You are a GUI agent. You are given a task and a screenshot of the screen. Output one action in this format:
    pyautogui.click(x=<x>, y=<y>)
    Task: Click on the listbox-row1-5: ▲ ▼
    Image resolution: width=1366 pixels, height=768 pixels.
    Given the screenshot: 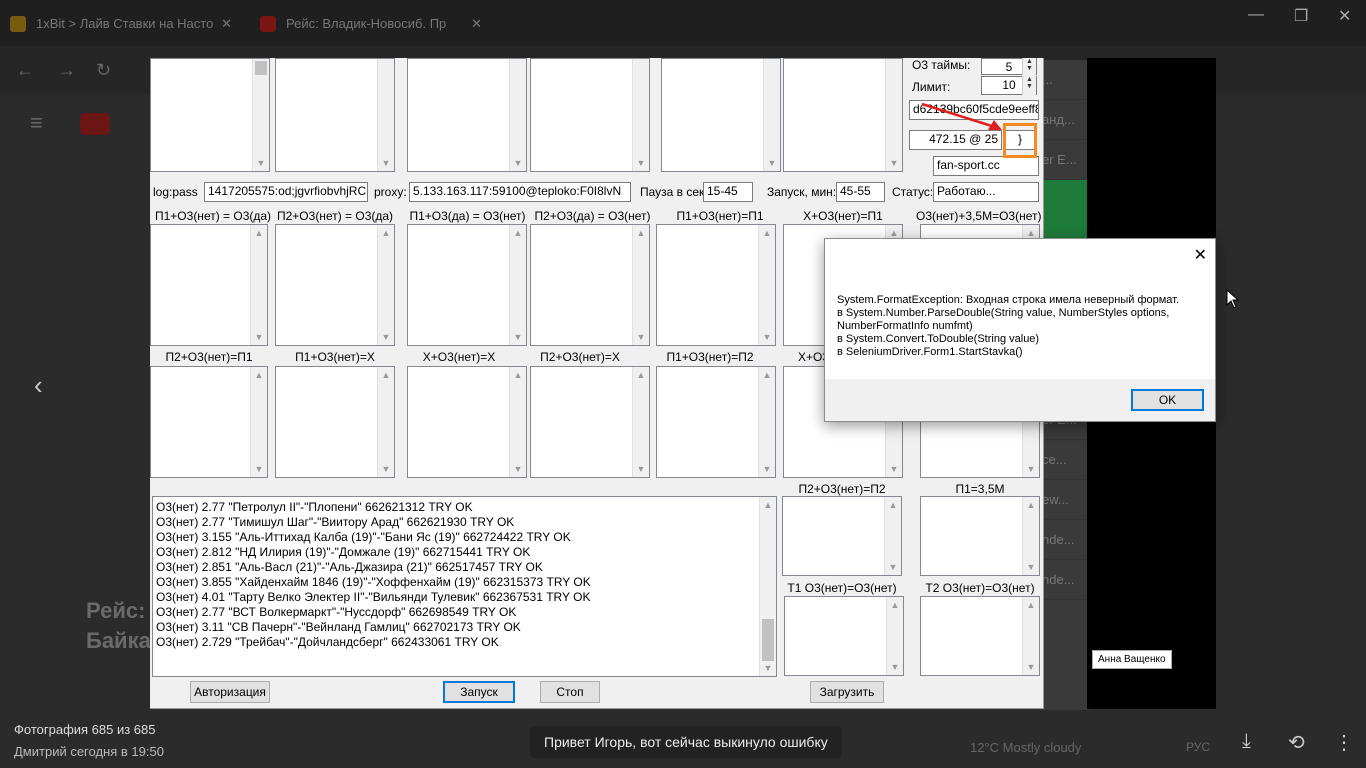 What is the action you would take?
    pyautogui.click(x=716, y=285)
    